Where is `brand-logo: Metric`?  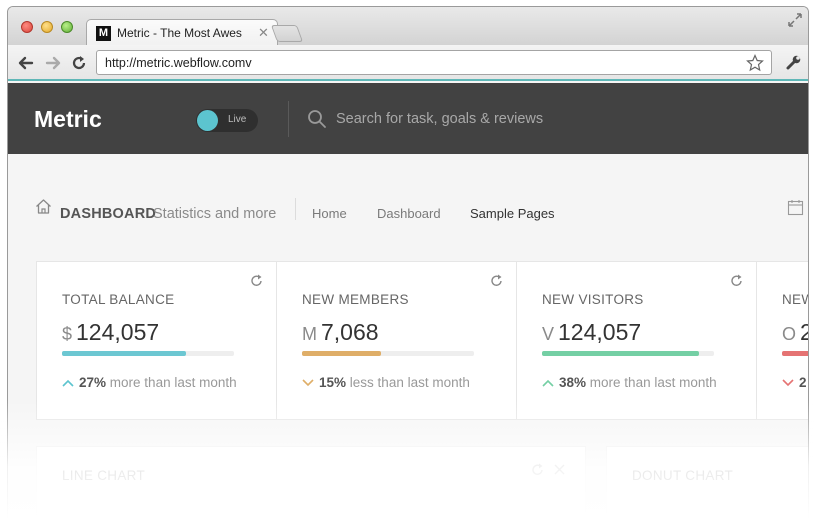
brand-logo: Metric is located at coordinates (68, 119).